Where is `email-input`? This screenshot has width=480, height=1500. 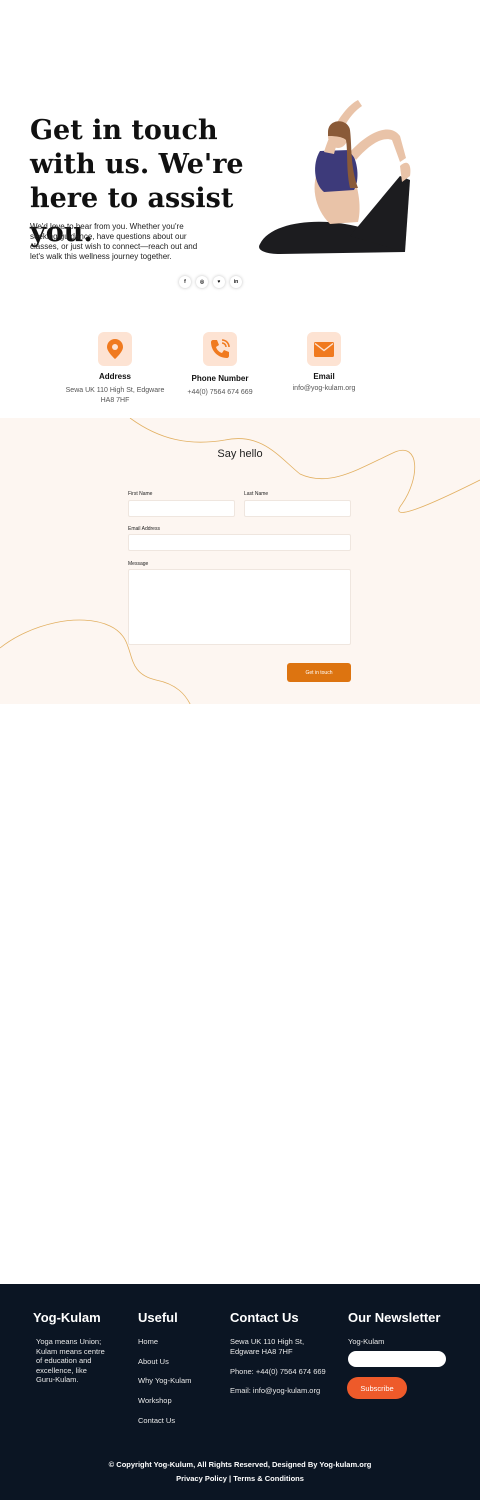 email-input is located at coordinates (239, 542).